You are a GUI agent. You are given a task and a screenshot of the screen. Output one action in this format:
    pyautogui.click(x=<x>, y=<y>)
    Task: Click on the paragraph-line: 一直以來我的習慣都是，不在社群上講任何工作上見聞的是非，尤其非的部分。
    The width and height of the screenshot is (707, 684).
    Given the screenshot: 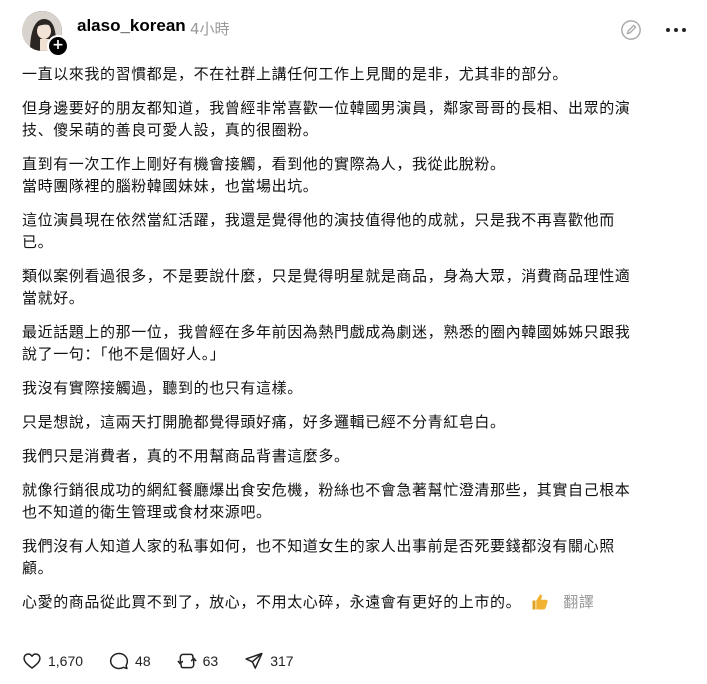 What is the action you would take?
    pyautogui.click(x=295, y=74)
    